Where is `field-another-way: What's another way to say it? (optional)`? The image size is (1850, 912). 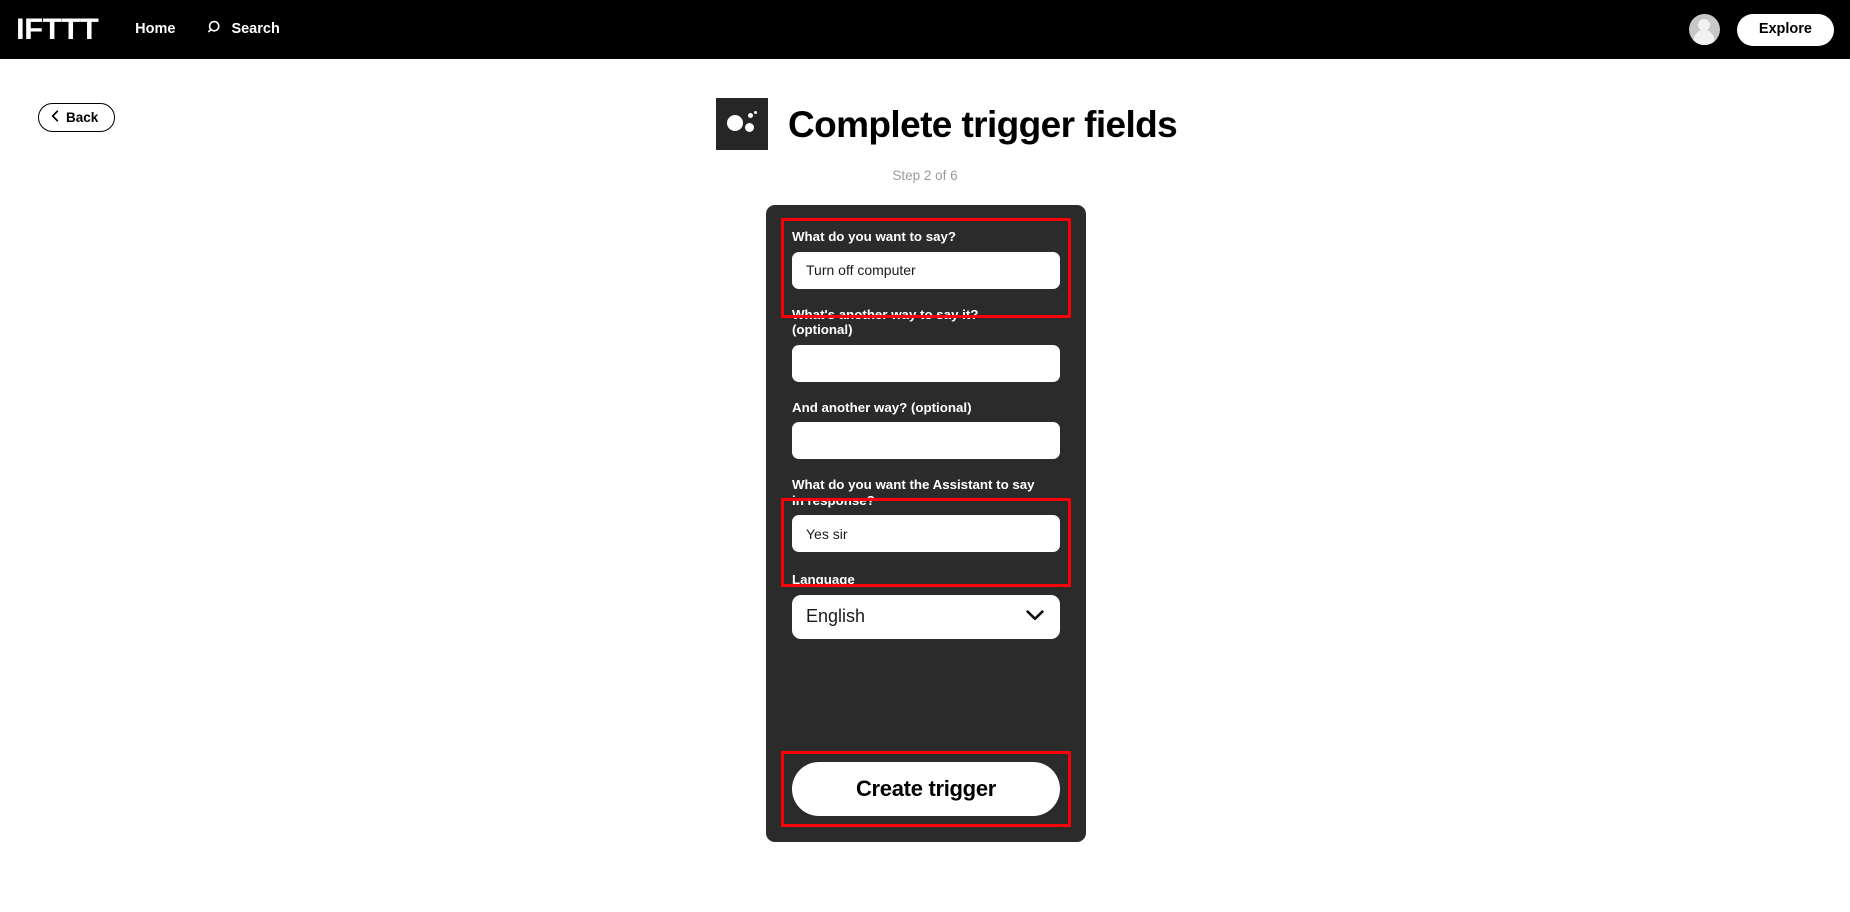
field-another-way: What's another way to say it? (optional) is located at coordinates (926, 344).